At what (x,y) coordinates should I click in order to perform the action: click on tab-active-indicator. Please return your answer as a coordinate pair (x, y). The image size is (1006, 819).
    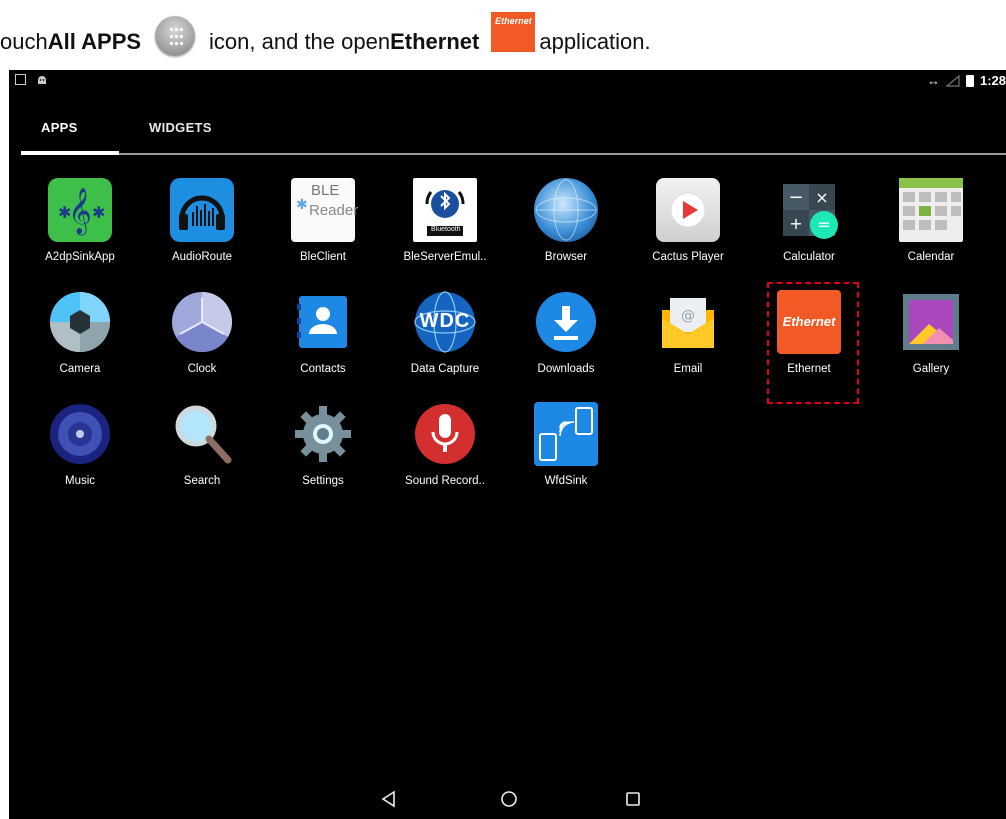
    Looking at the image, I should click on (70, 153).